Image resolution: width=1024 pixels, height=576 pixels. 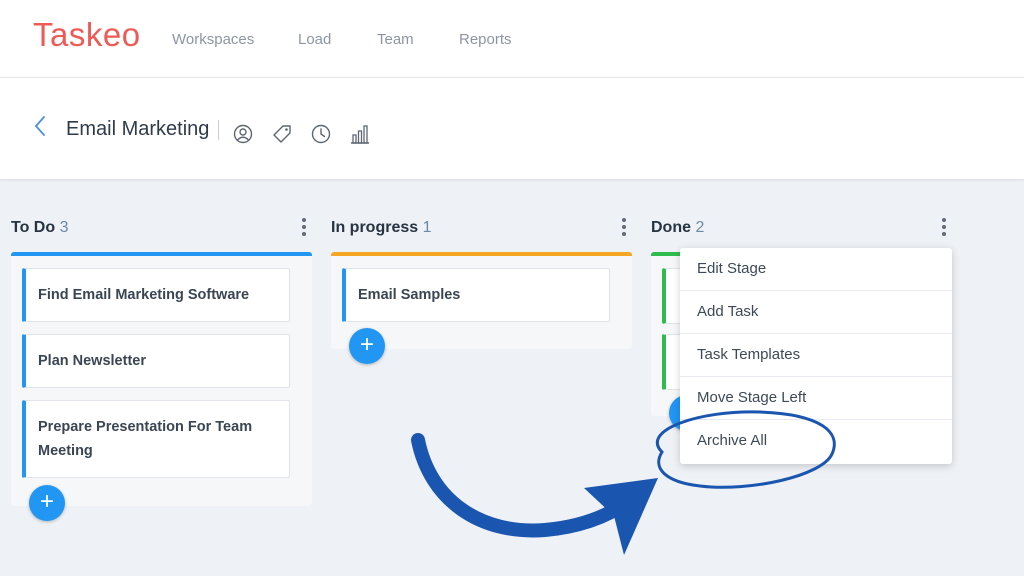 What do you see at coordinates (409, 295) in the screenshot?
I see `task-title: Email Samples` at bounding box center [409, 295].